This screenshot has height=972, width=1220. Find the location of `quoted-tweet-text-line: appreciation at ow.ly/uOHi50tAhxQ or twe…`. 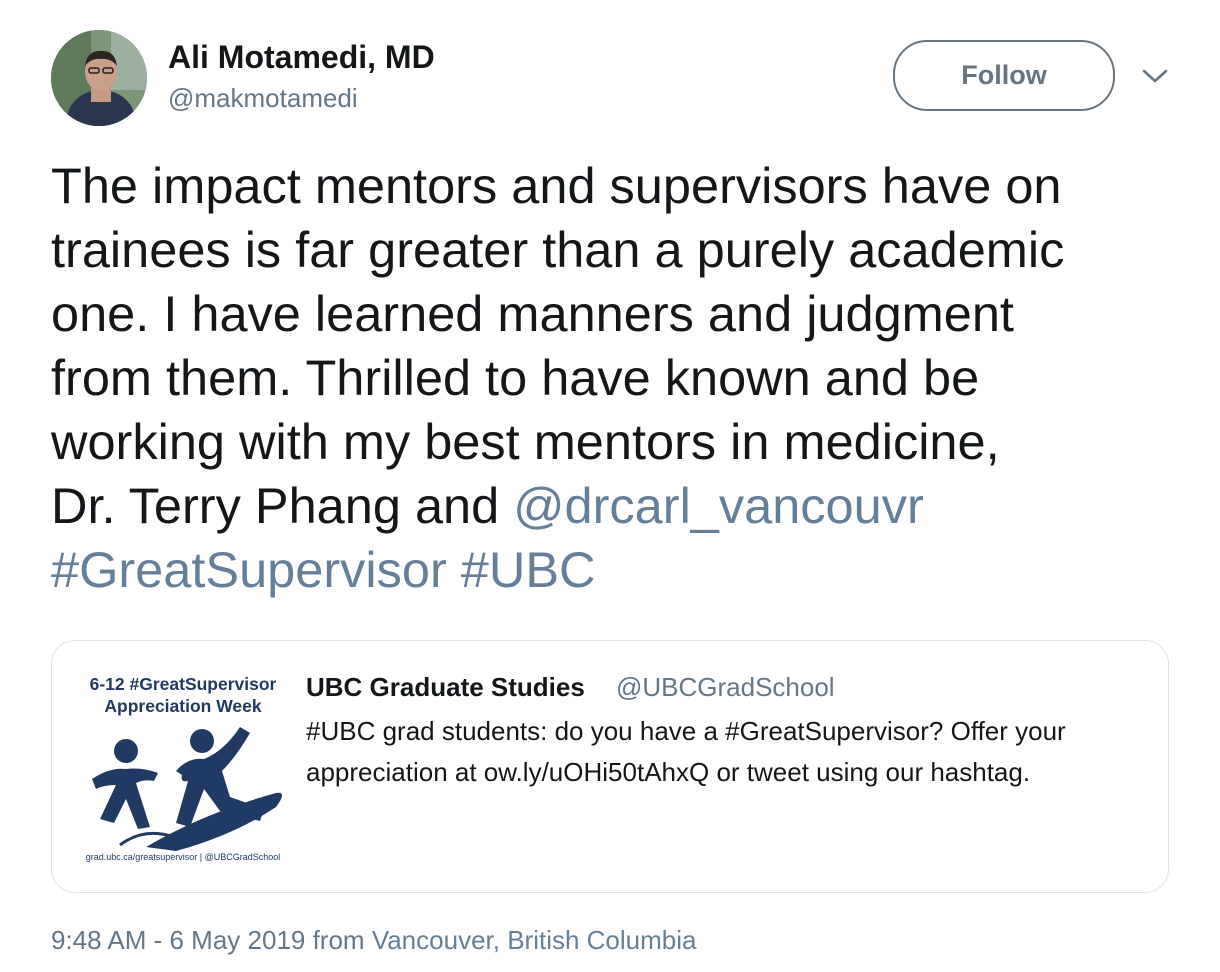

quoted-tweet-text-line: appreciation at ow.ly/uOHi50tAhxQ or twe… is located at coordinates (668, 772).